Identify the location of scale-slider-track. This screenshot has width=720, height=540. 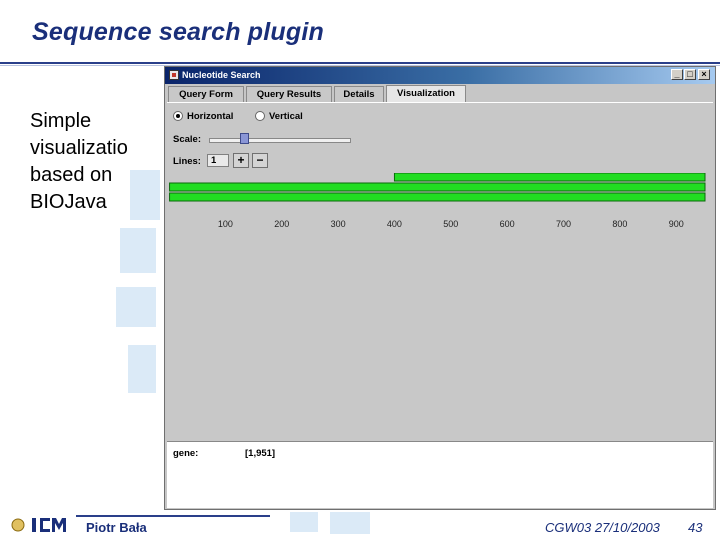
(280, 140).